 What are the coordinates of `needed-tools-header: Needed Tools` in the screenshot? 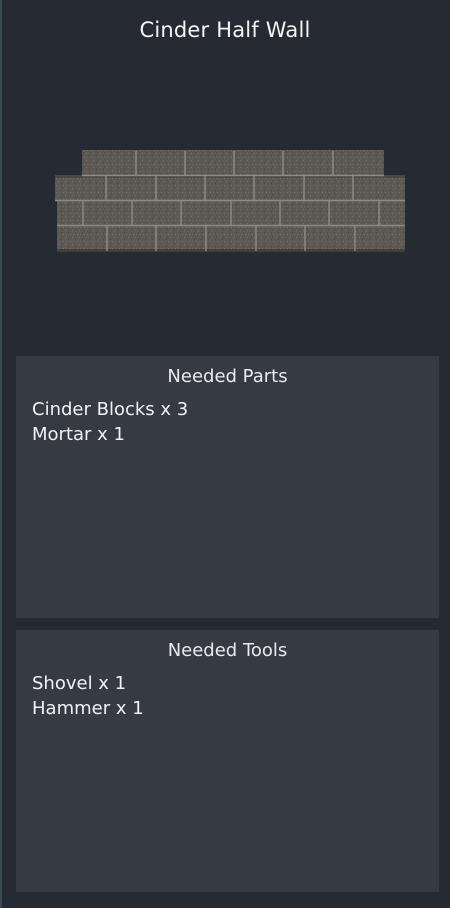 It's located at (227, 650).